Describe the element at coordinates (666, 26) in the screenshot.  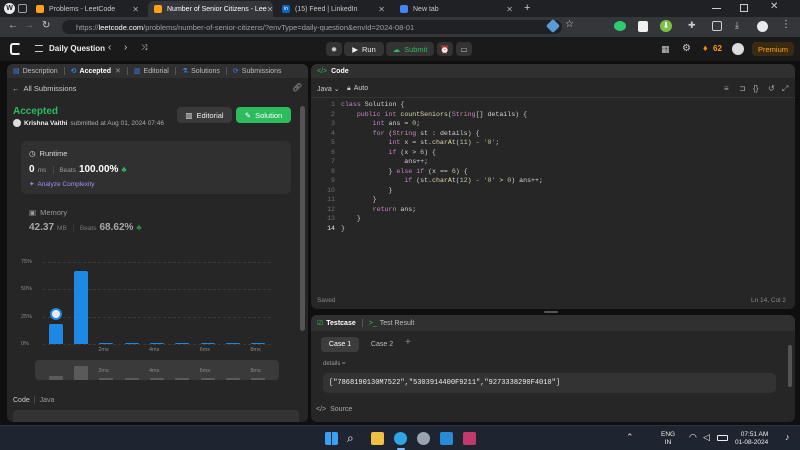
I see `download-extension-icon: ⬇` at that location.